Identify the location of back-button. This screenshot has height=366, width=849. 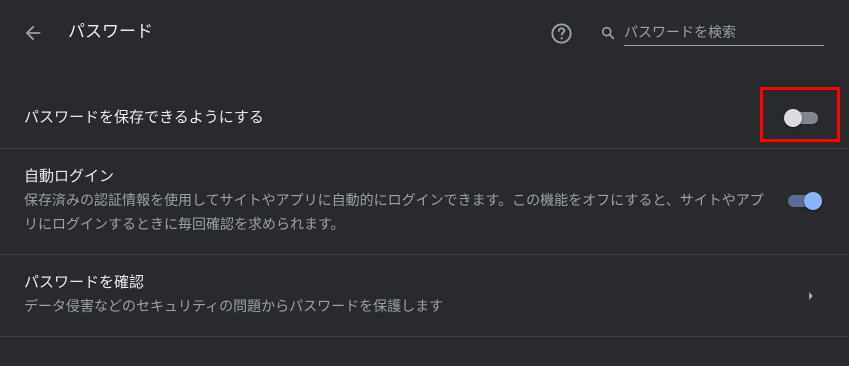
(33, 33).